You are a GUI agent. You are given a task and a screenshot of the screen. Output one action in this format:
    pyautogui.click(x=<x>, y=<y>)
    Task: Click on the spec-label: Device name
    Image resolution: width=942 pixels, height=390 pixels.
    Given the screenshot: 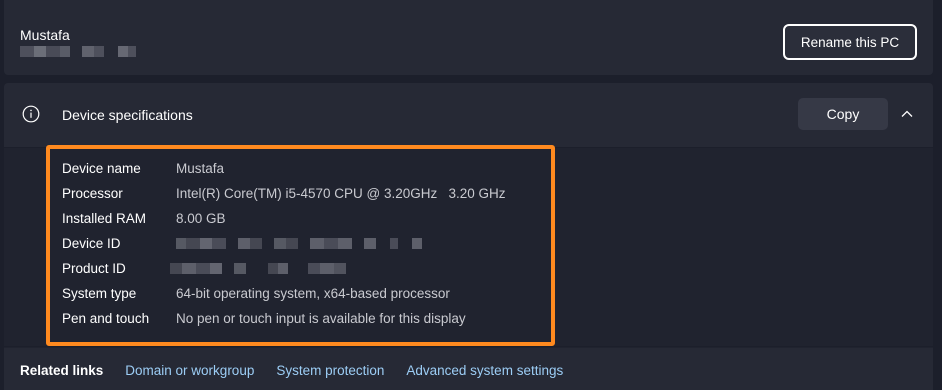 What is the action you would take?
    pyautogui.click(x=101, y=168)
    